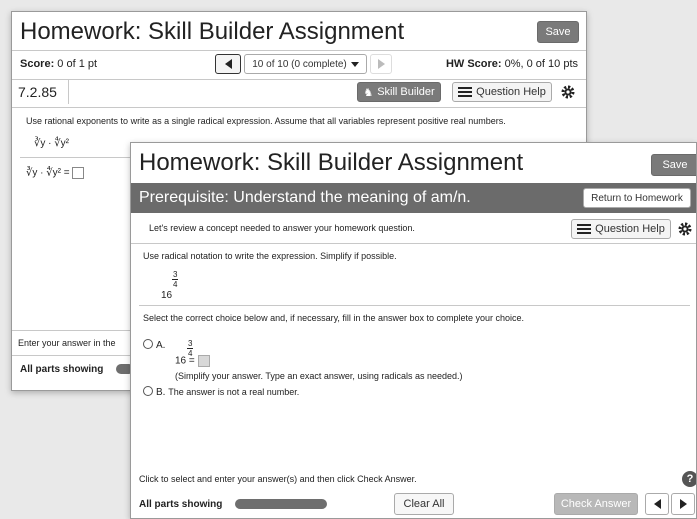 This screenshot has height=519, width=697. What do you see at coordinates (305, 64) in the screenshot?
I see `question-nav-dropdown: 10 of 10 (0 complete)` at bounding box center [305, 64].